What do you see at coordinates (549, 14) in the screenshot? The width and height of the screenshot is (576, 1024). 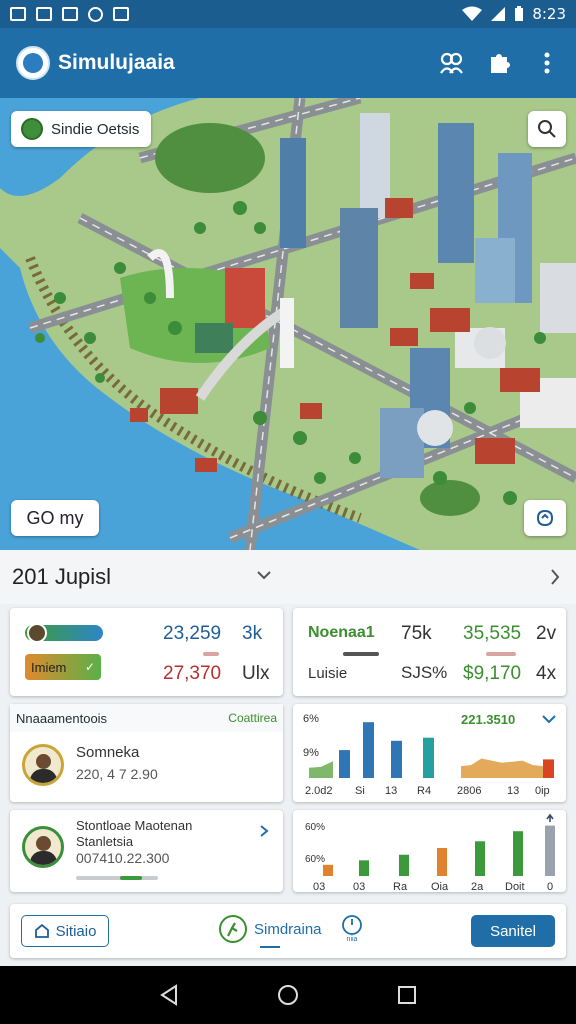 I see `clock: 8:23` at bounding box center [549, 14].